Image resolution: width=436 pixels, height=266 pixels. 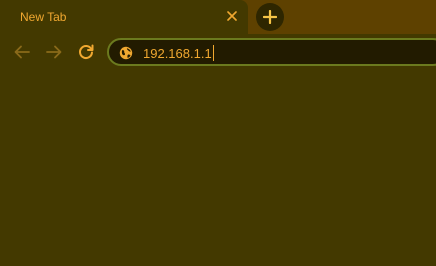 I want to click on arrow-right-icon, so click(x=54, y=52).